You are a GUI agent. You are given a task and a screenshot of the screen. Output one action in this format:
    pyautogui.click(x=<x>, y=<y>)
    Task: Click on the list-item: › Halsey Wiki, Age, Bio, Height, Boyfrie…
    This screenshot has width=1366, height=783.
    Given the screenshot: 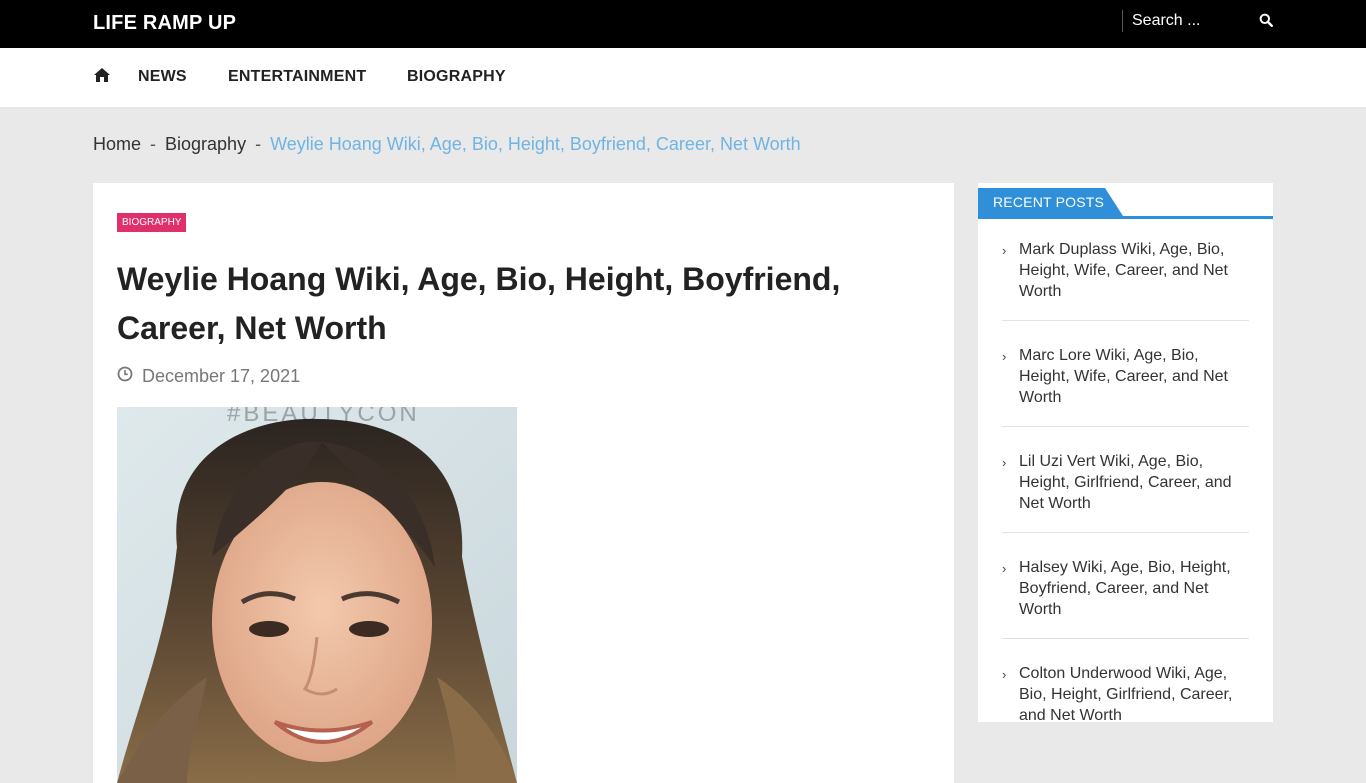 What is the action you would take?
    pyautogui.click(x=1125, y=598)
    